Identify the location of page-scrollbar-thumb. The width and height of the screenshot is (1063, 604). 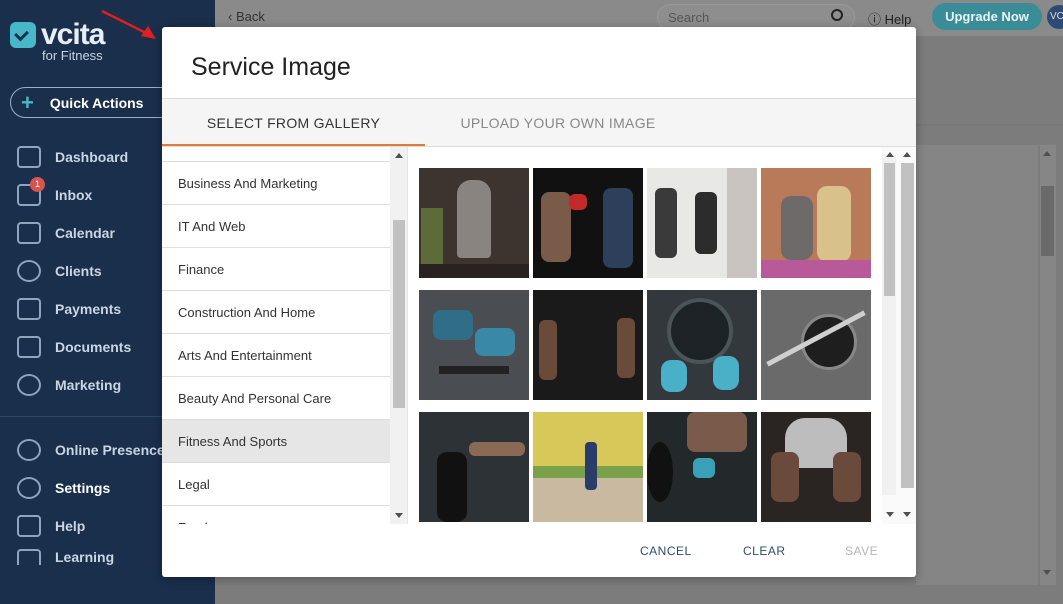
(1047, 221).